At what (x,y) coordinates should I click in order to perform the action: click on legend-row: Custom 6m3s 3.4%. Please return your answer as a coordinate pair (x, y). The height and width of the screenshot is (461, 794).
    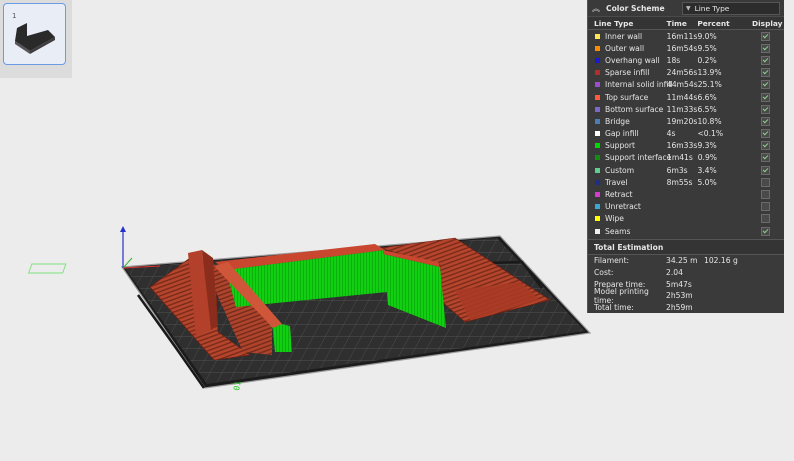
    Looking at the image, I should click on (686, 170).